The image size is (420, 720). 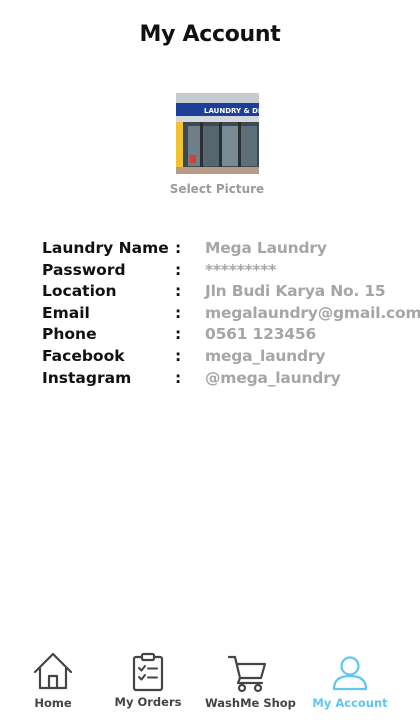 What do you see at coordinates (266, 248) in the screenshot?
I see `detail-value: Mega Laundry` at bounding box center [266, 248].